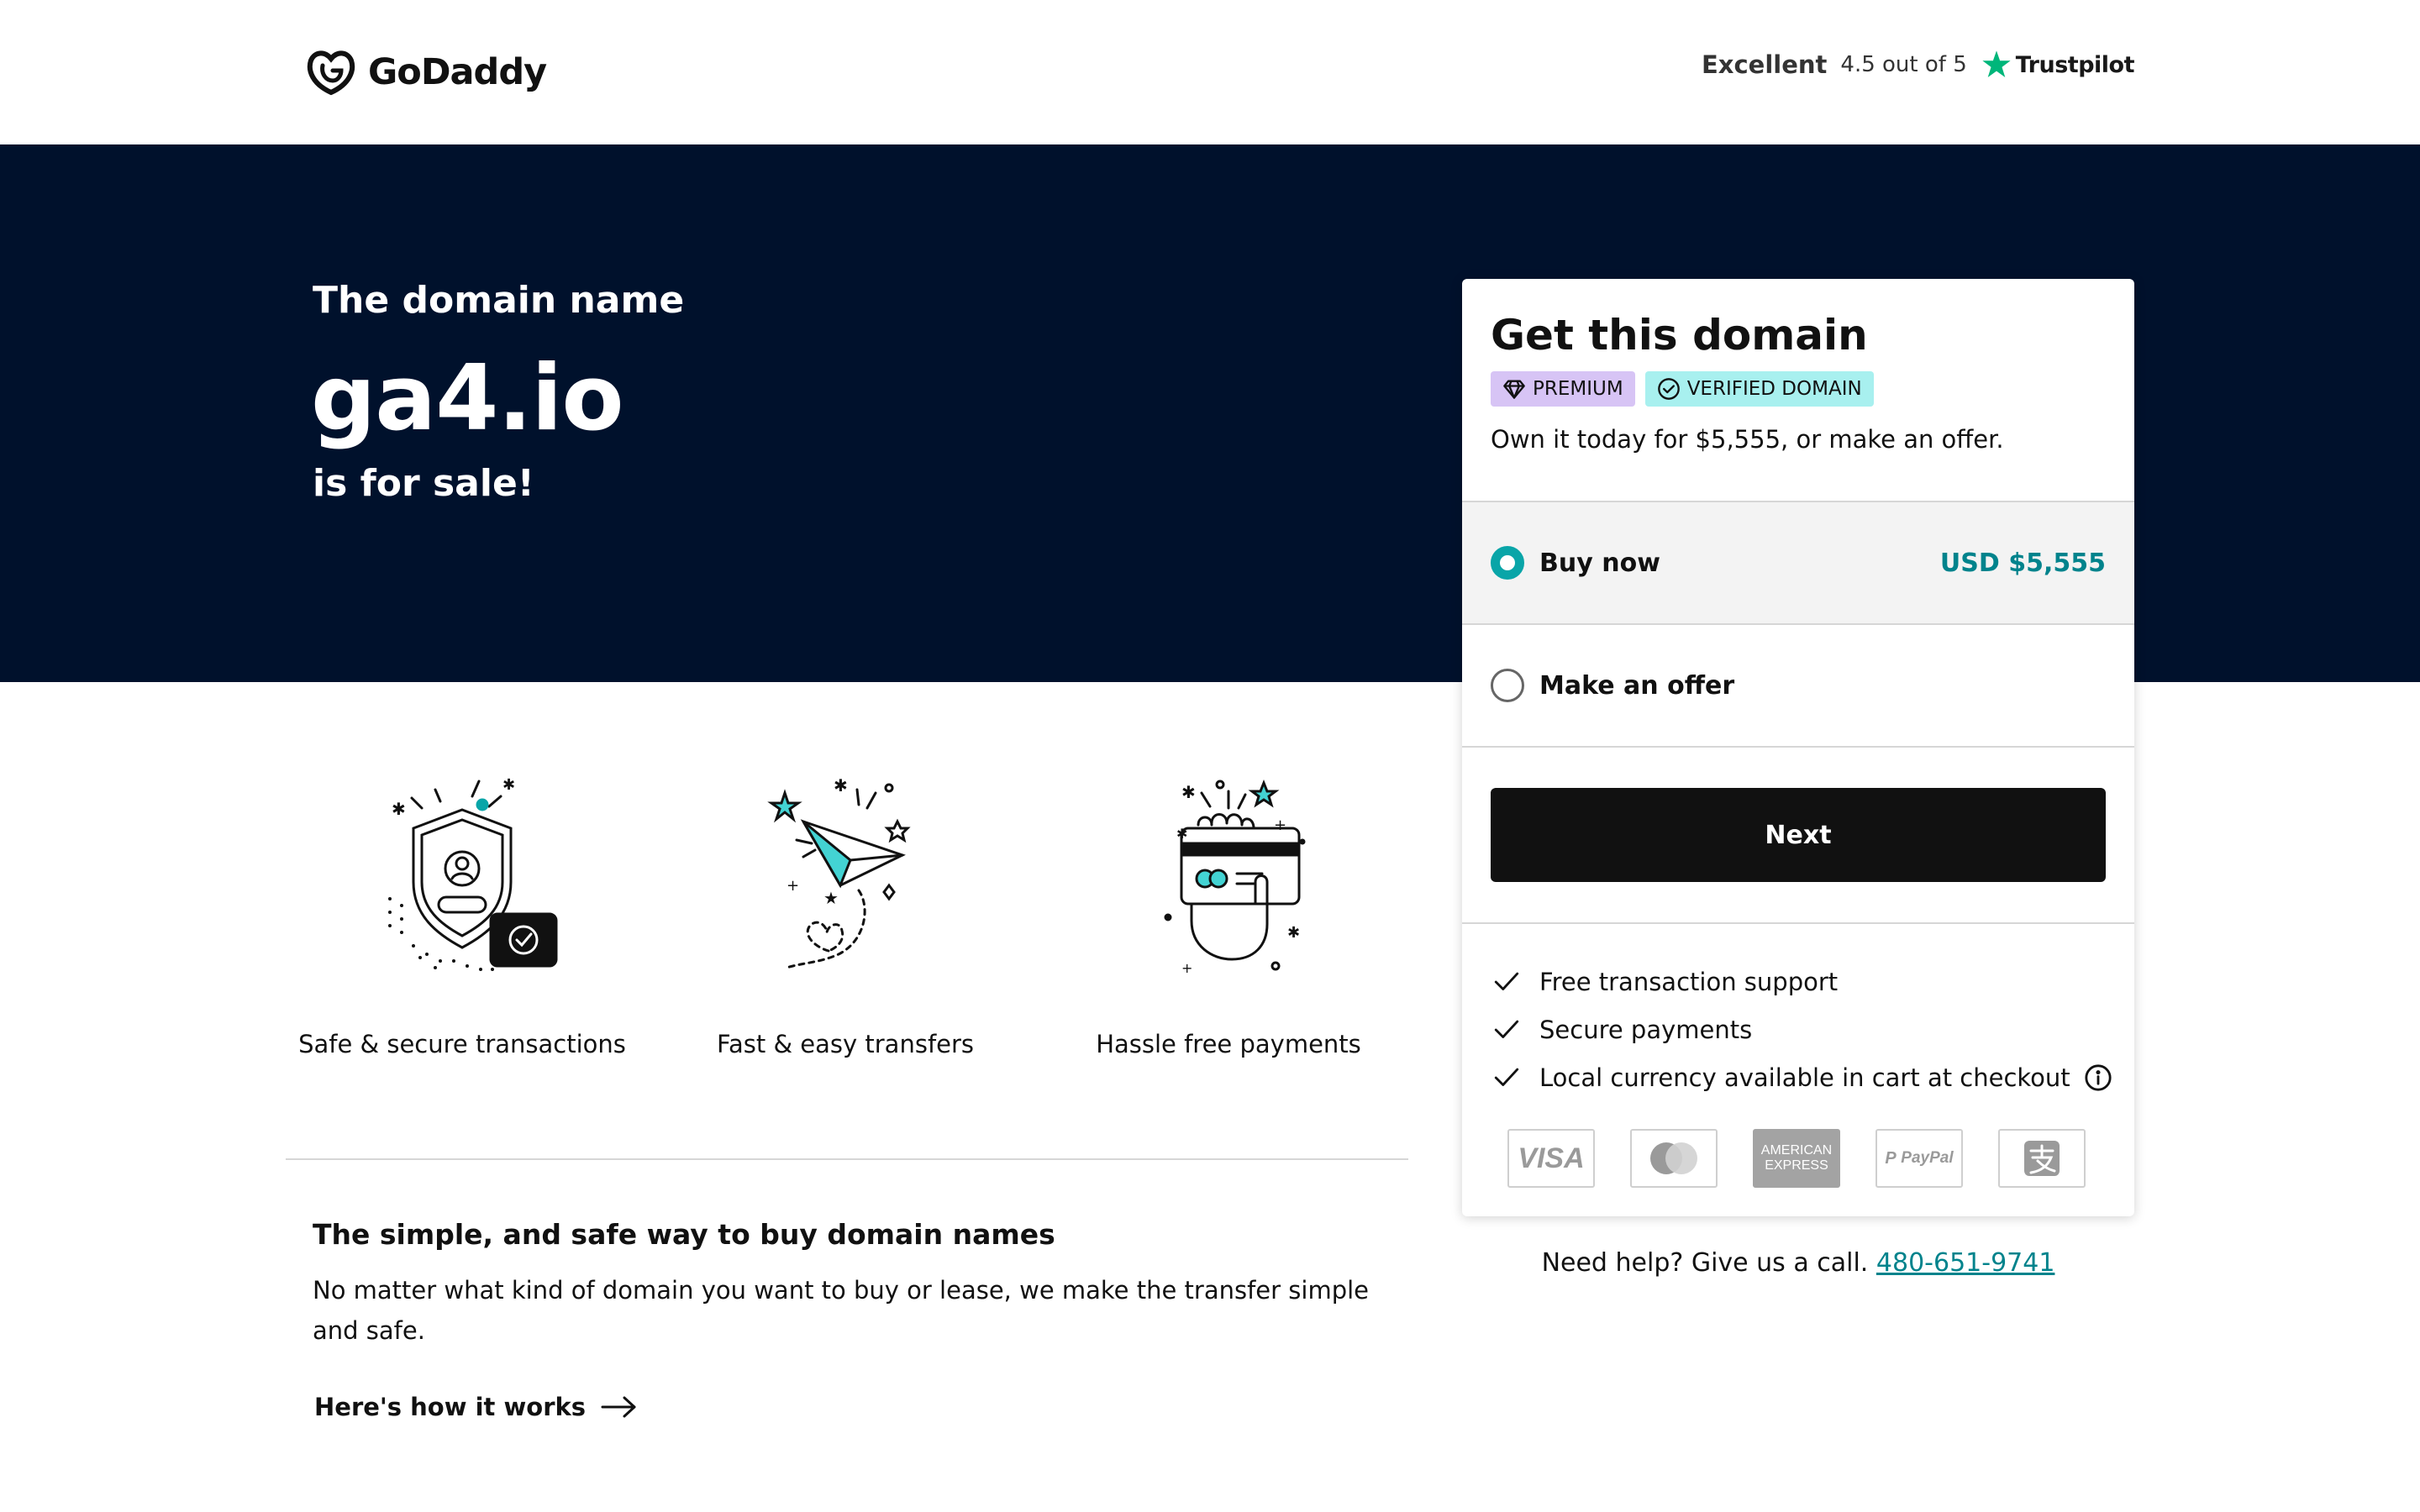  What do you see at coordinates (839, 872) in the screenshot?
I see `paper-plane-icon: ✱ + ★` at bounding box center [839, 872].